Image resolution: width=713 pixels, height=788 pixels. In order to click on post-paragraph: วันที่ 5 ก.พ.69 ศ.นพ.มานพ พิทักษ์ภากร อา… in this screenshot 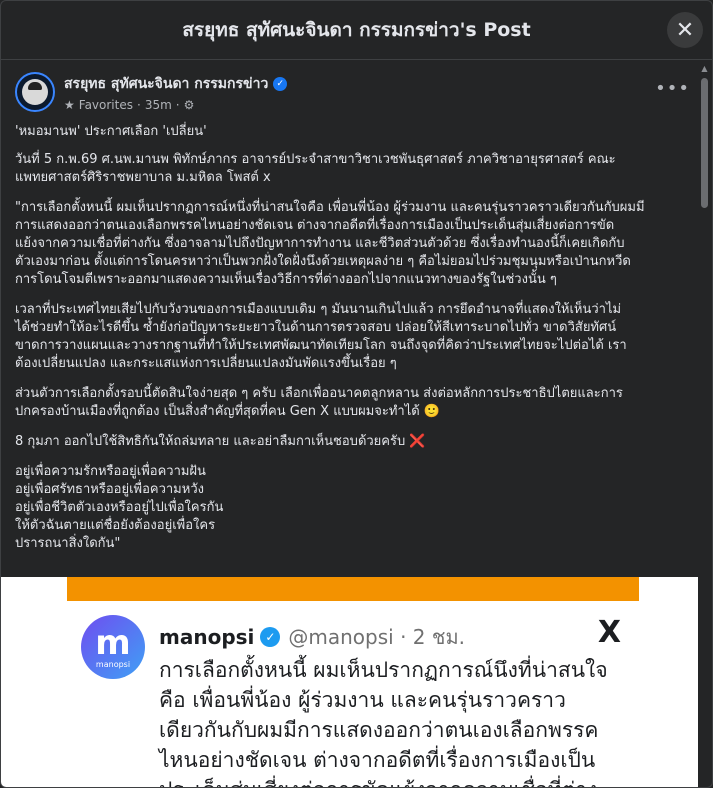, I will do `click(315, 168)`.